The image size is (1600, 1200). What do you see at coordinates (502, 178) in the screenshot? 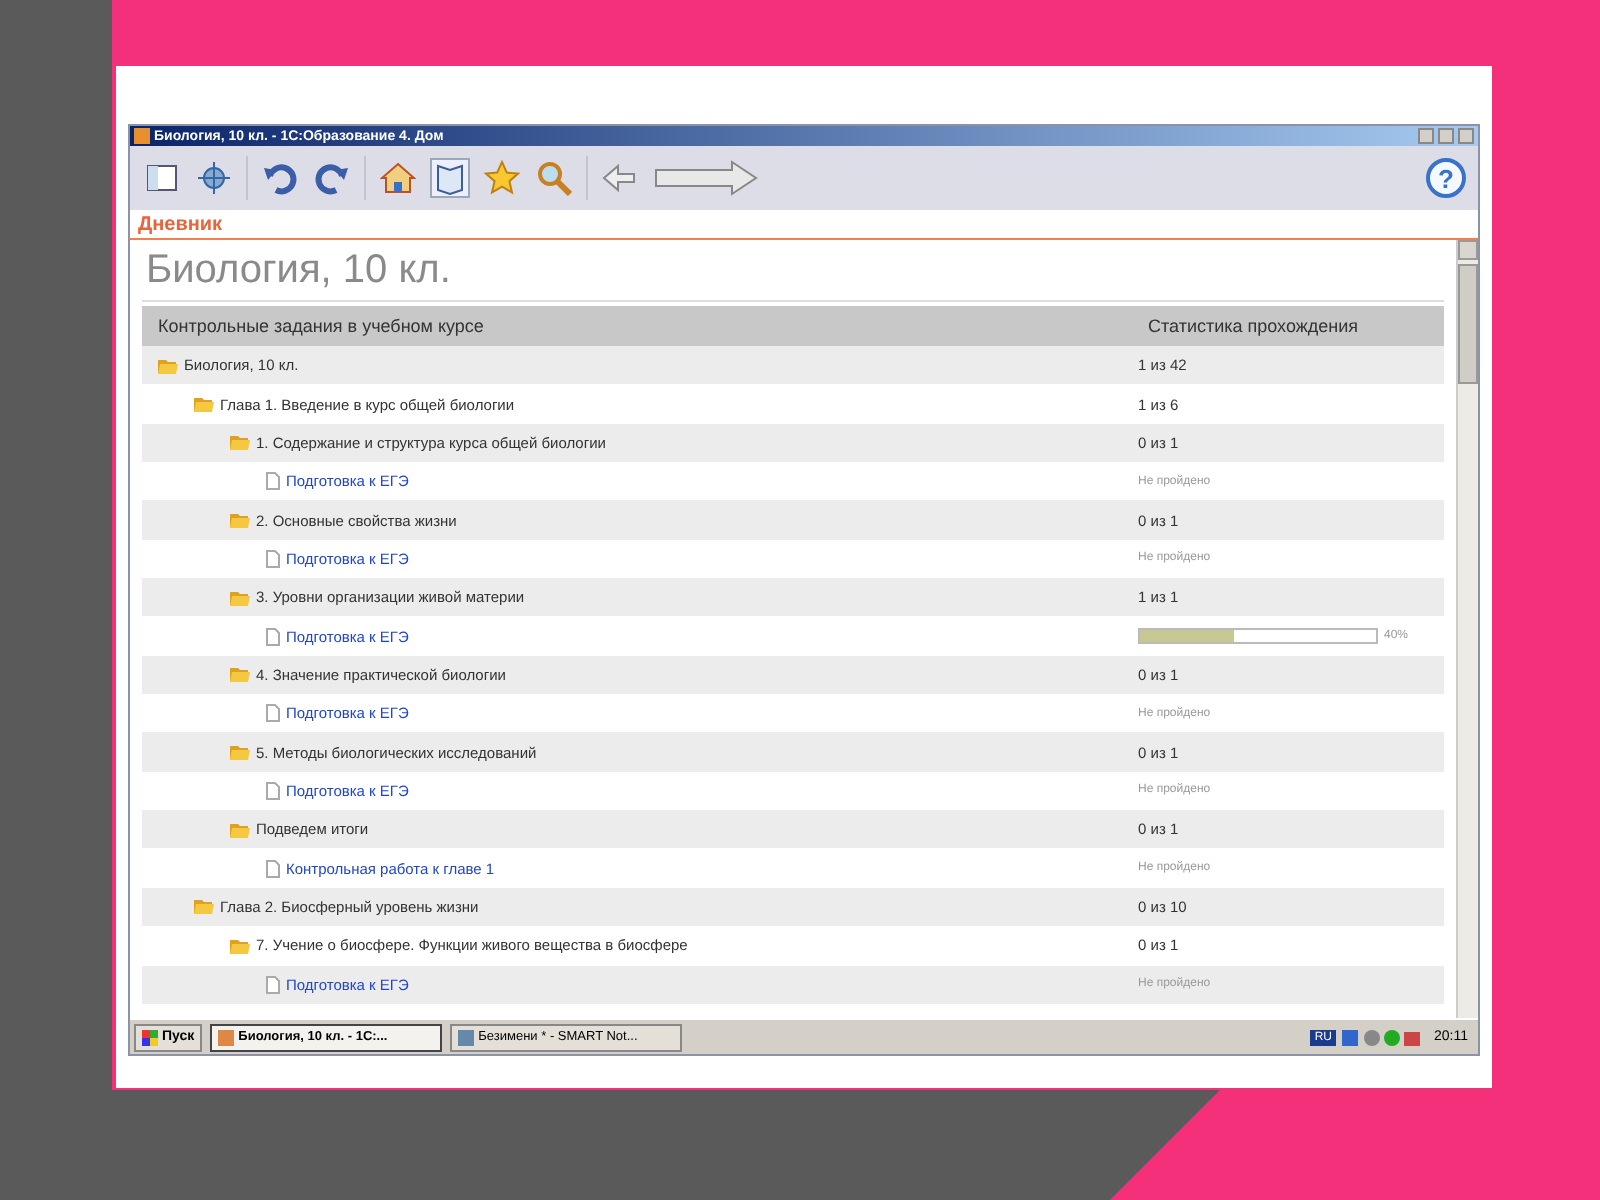
I see `star-icon` at bounding box center [502, 178].